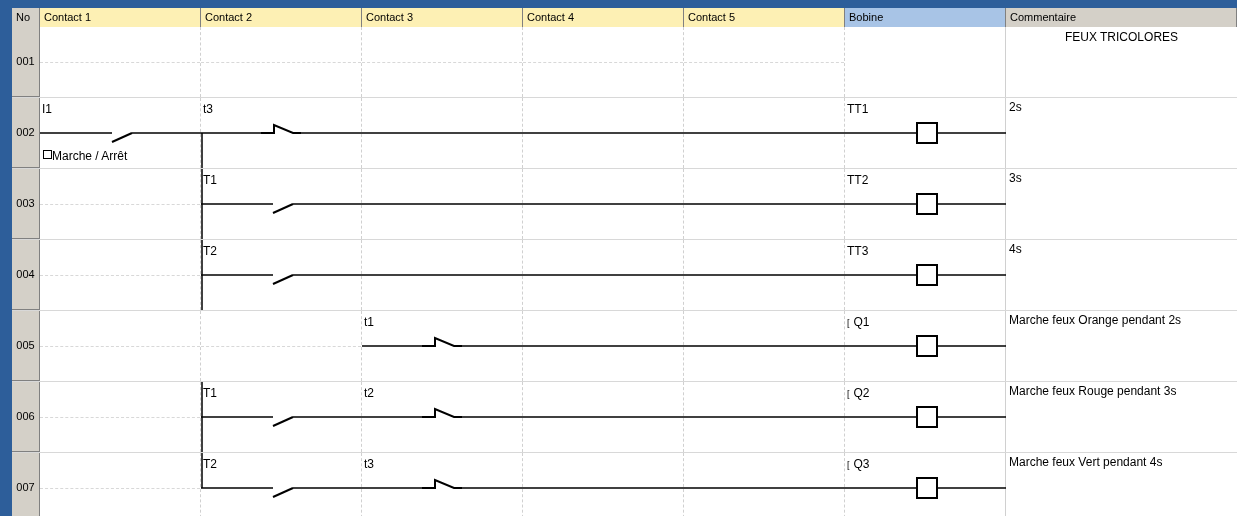 This screenshot has width=1237, height=516. What do you see at coordinates (26, 275) in the screenshot?
I see `row-number: 004` at bounding box center [26, 275].